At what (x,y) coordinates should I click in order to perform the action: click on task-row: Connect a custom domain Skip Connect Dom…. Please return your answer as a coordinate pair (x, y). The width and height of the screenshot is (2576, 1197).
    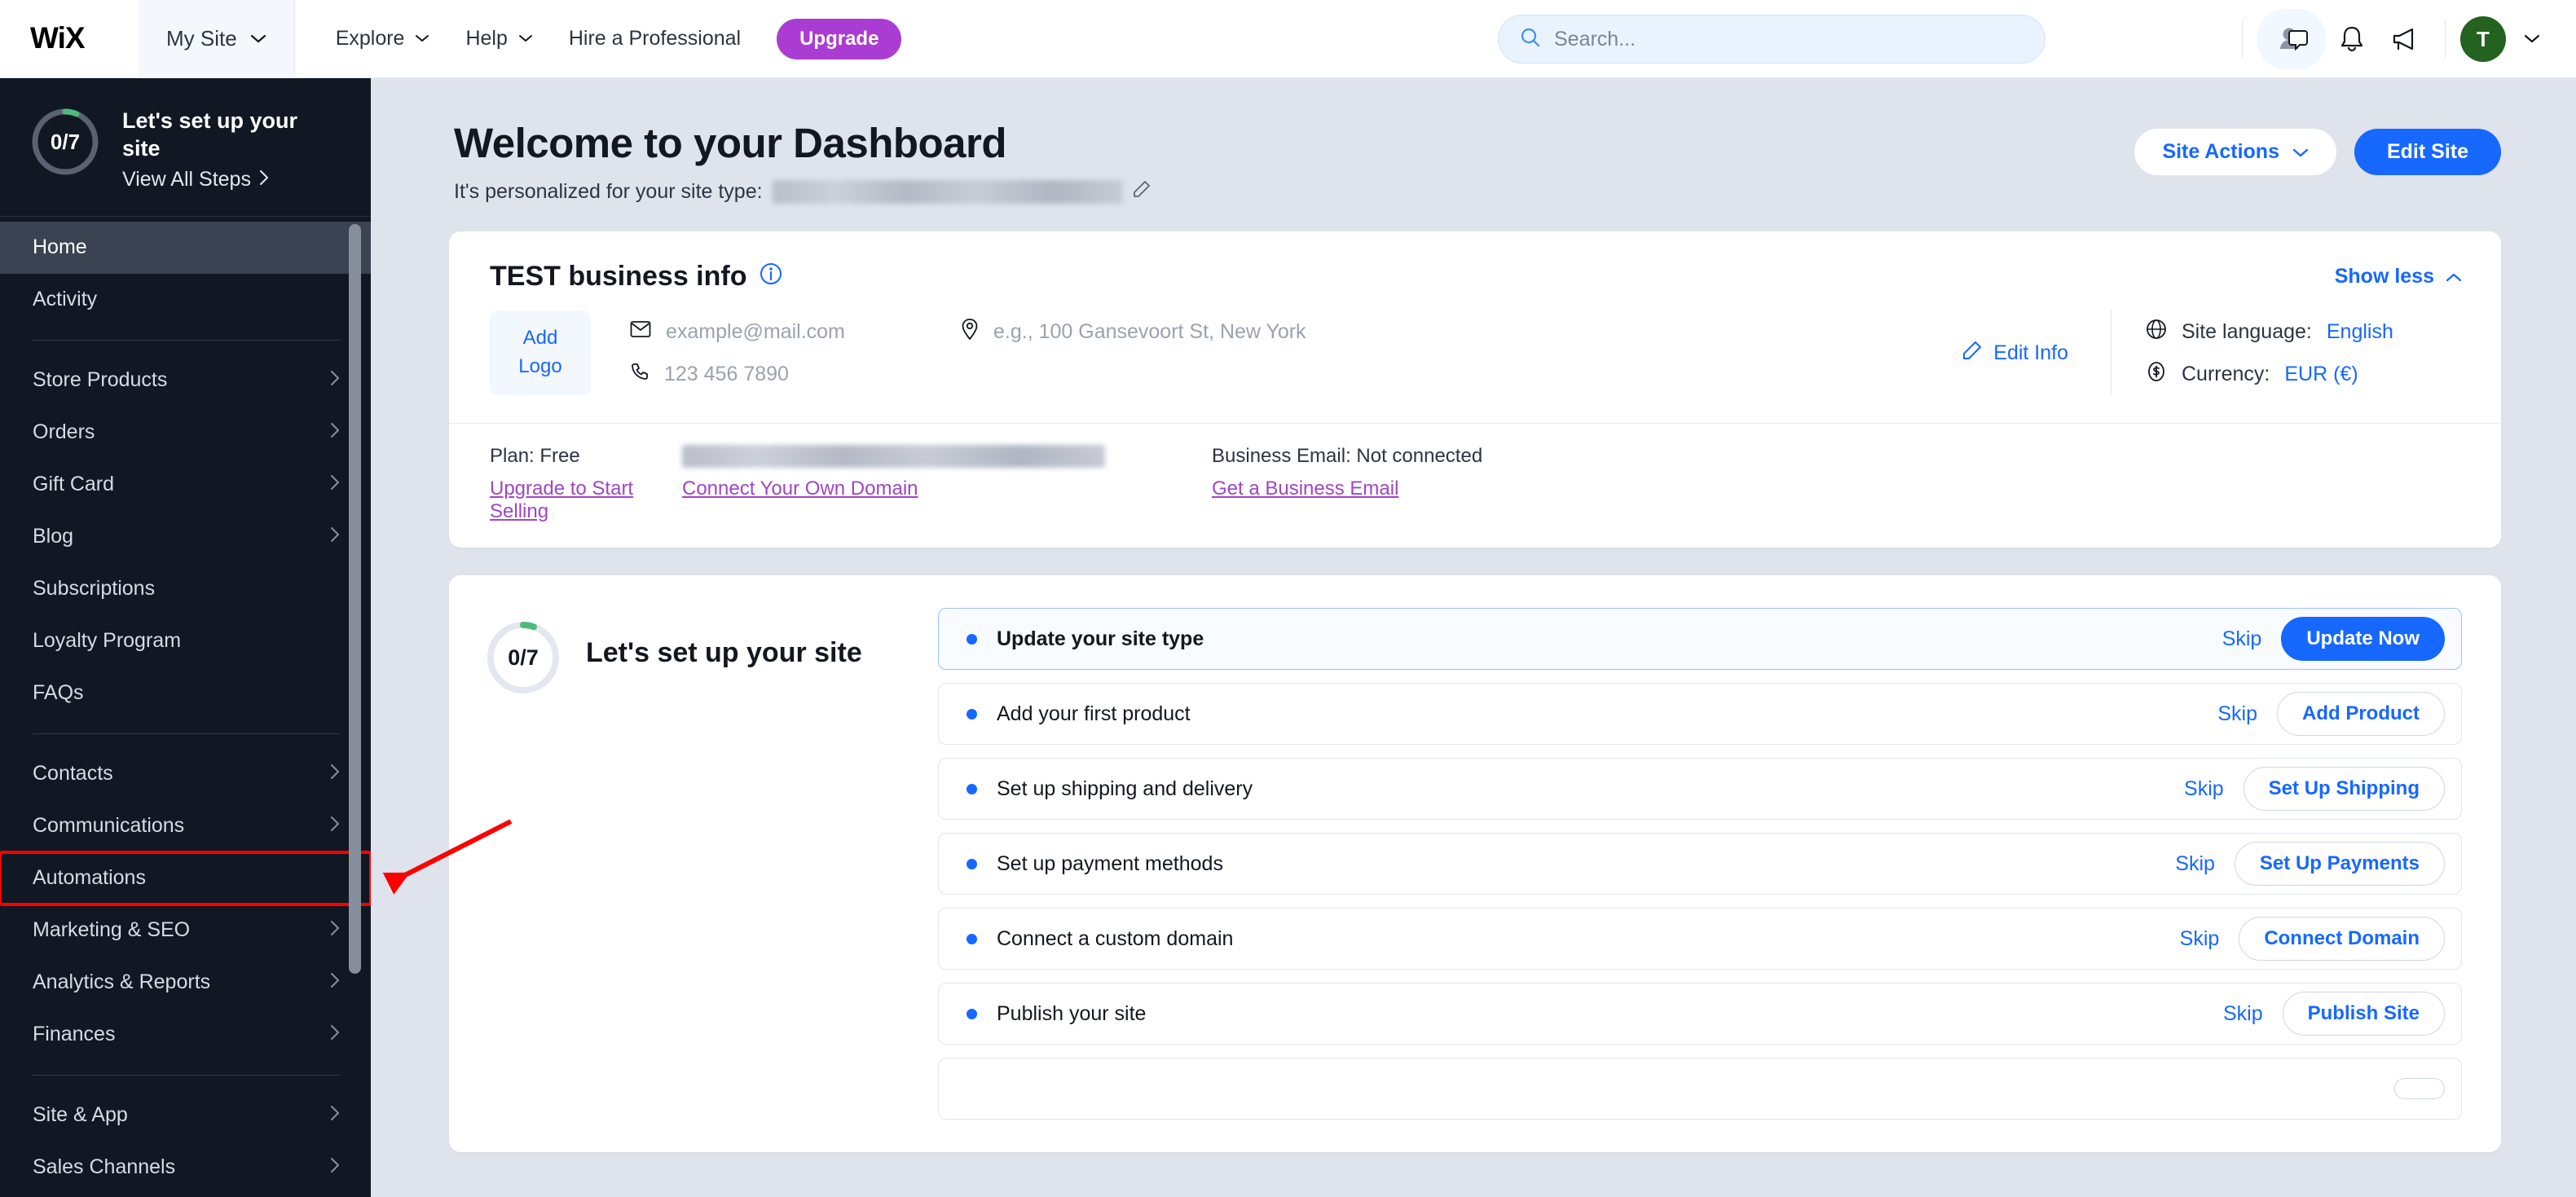
    Looking at the image, I should click on (1700, 939).